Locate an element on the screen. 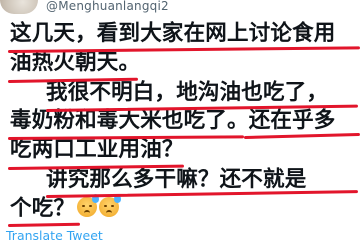 Image resolution: width=360 pixels, height=240 pixels. tweet-line: 讲究那么多干嘛？还不就是 is located at coordinates (176, 179).